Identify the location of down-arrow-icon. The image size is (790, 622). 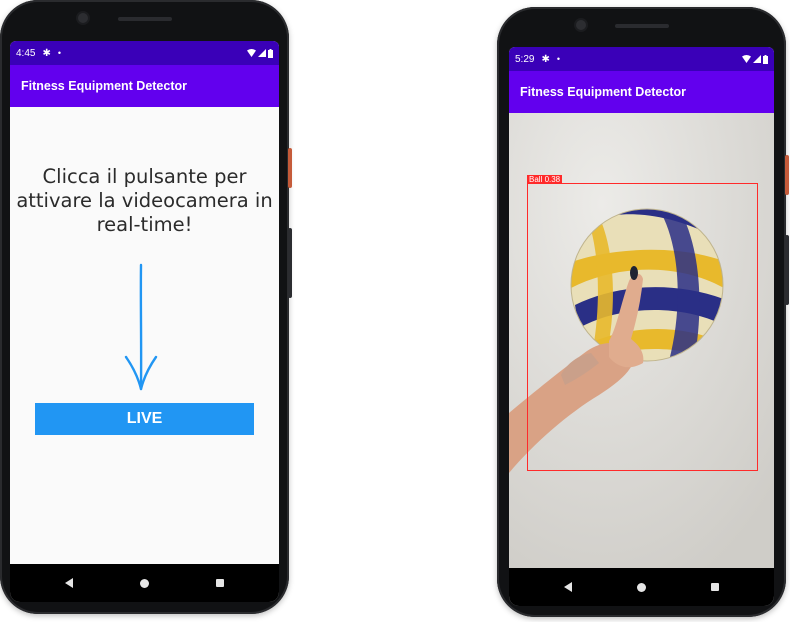
(141, 327).